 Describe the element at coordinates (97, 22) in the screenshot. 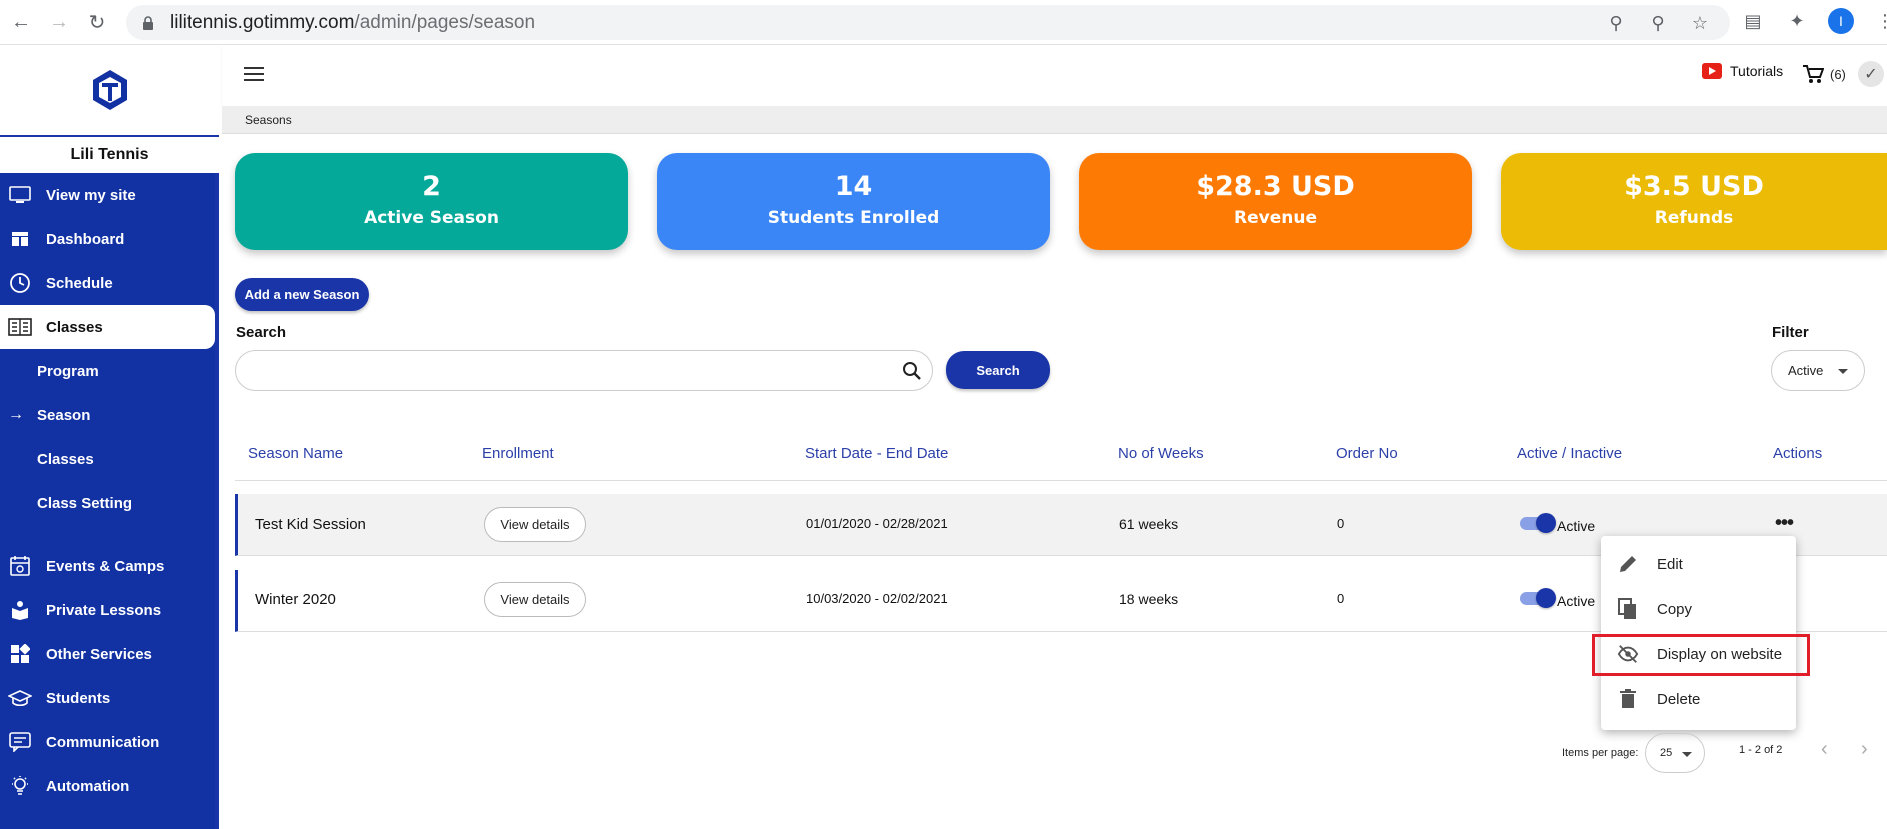

I see `reload-icon: ↻` at that location.